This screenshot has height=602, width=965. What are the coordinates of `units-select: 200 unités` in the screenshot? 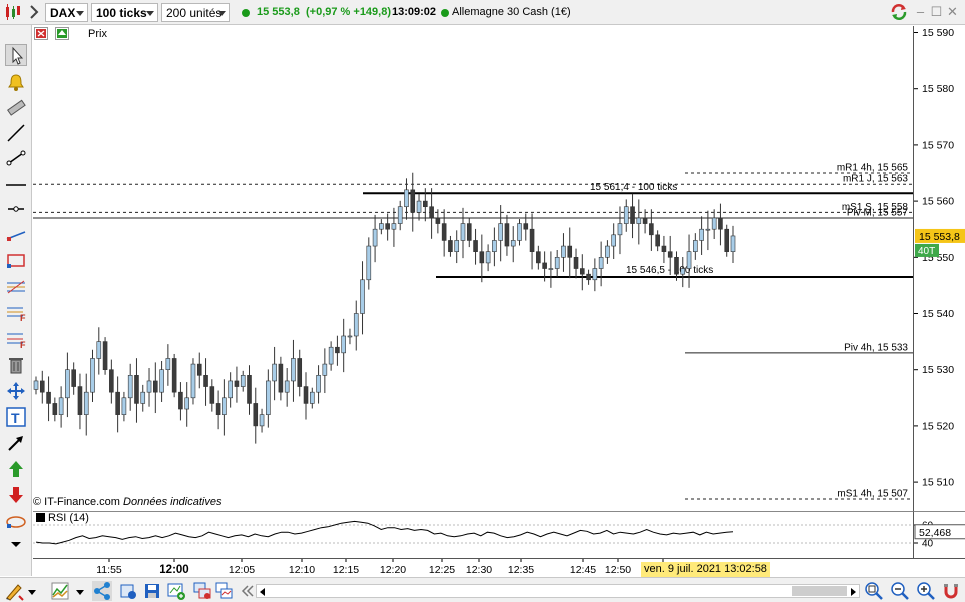 It's located at (195, 12).